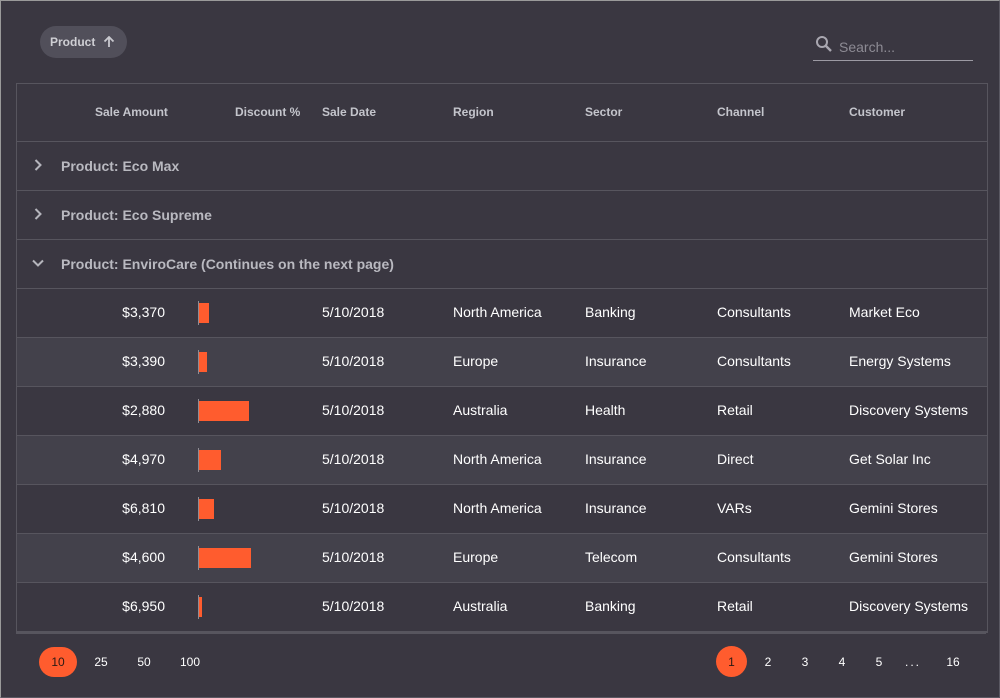 This screenshot has height=698, width=1000. Describe the element at coordinates (143, 361) in the screenshot. I see `sale-amount-cell: $3,390` at that location.